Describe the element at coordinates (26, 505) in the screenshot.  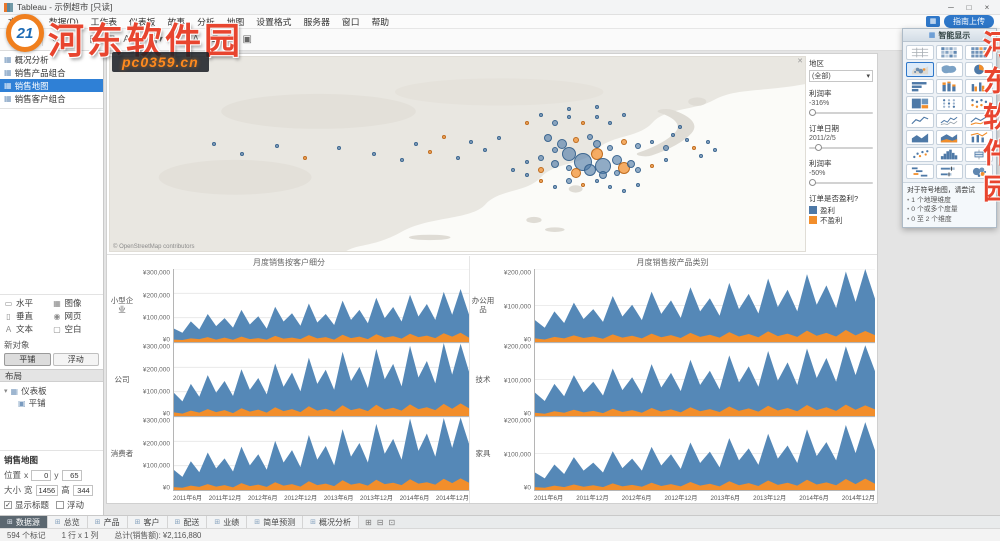
I see `show-title-checkbox: ✓ 显示标题` at that location.